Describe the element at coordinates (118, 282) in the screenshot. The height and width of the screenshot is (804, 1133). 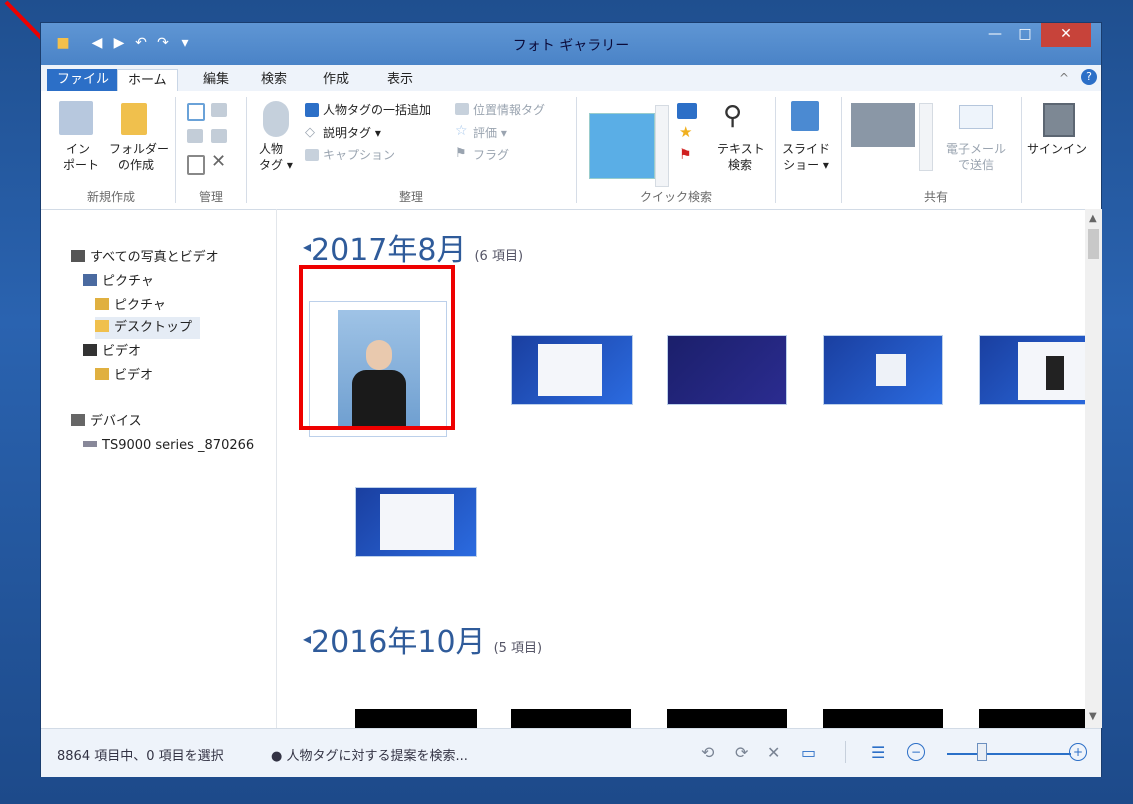
I see `nav-pictures-library: ピクチャ` at that location.